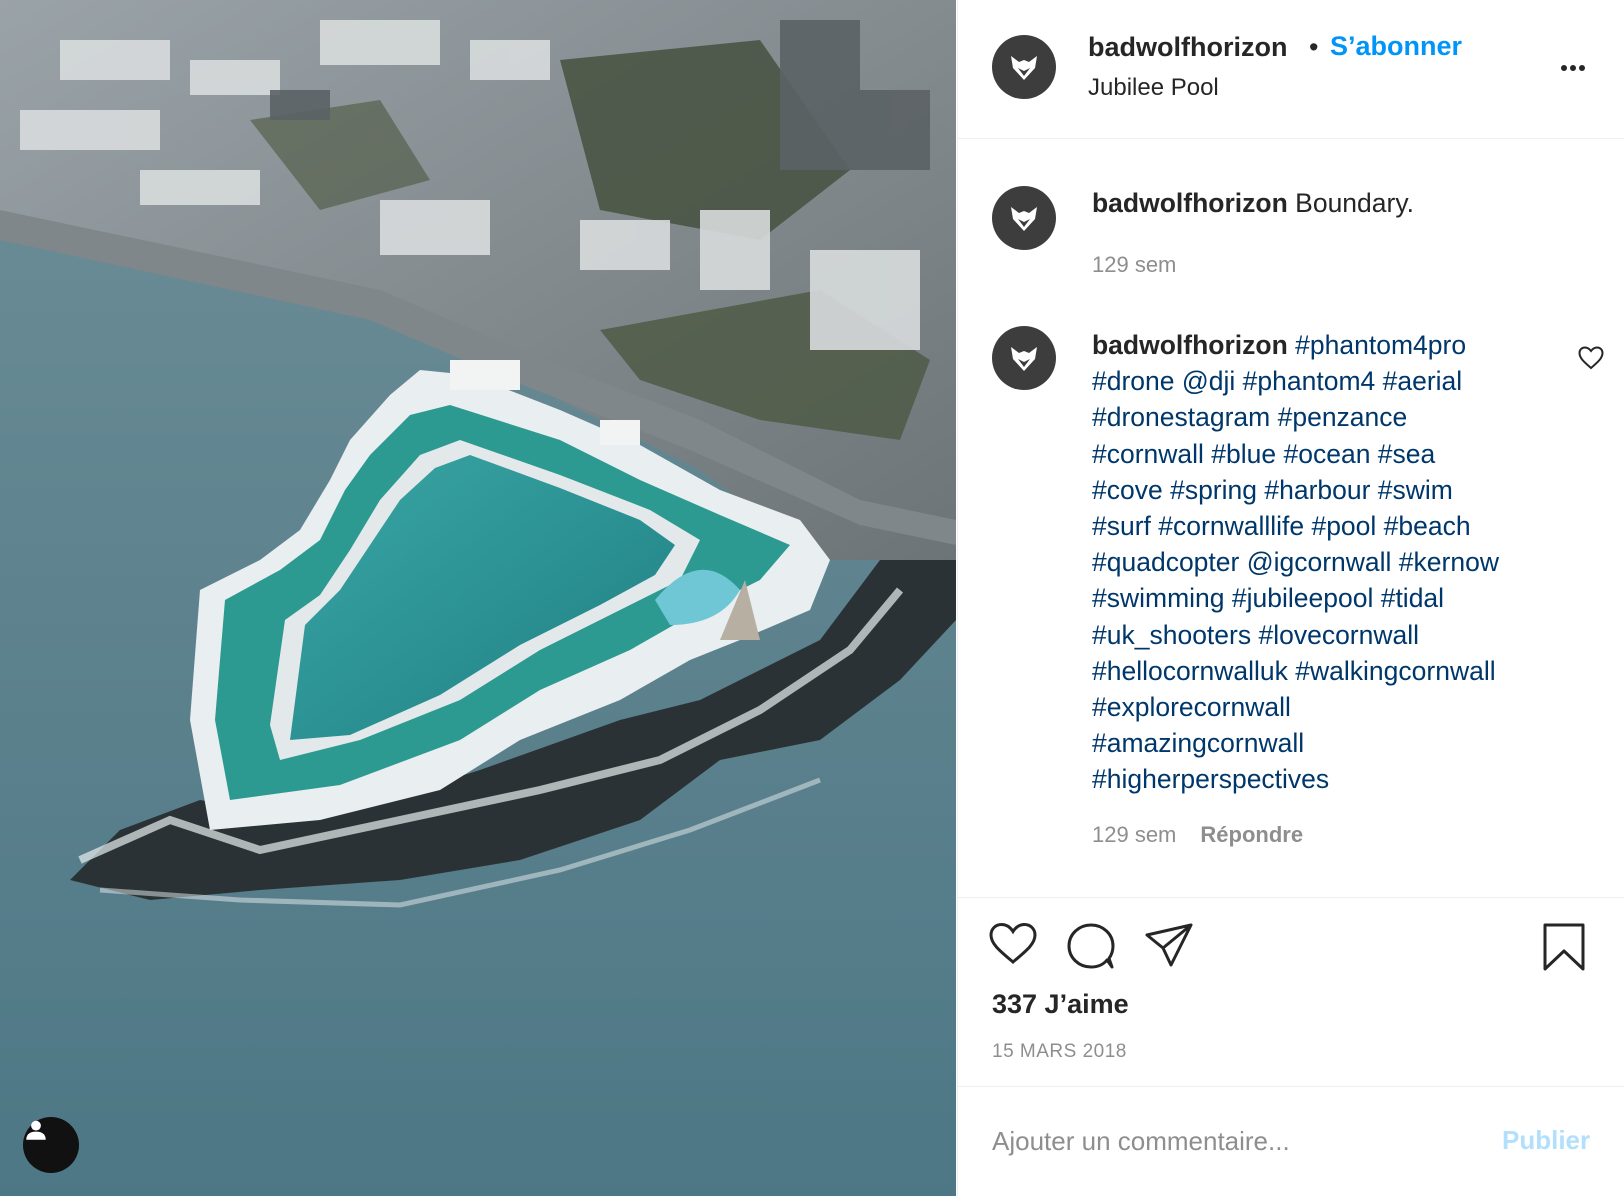 This screenshot has width=1624, height=1196. I want to click on add-comment-bar: Publier, so click(1291, 1141).